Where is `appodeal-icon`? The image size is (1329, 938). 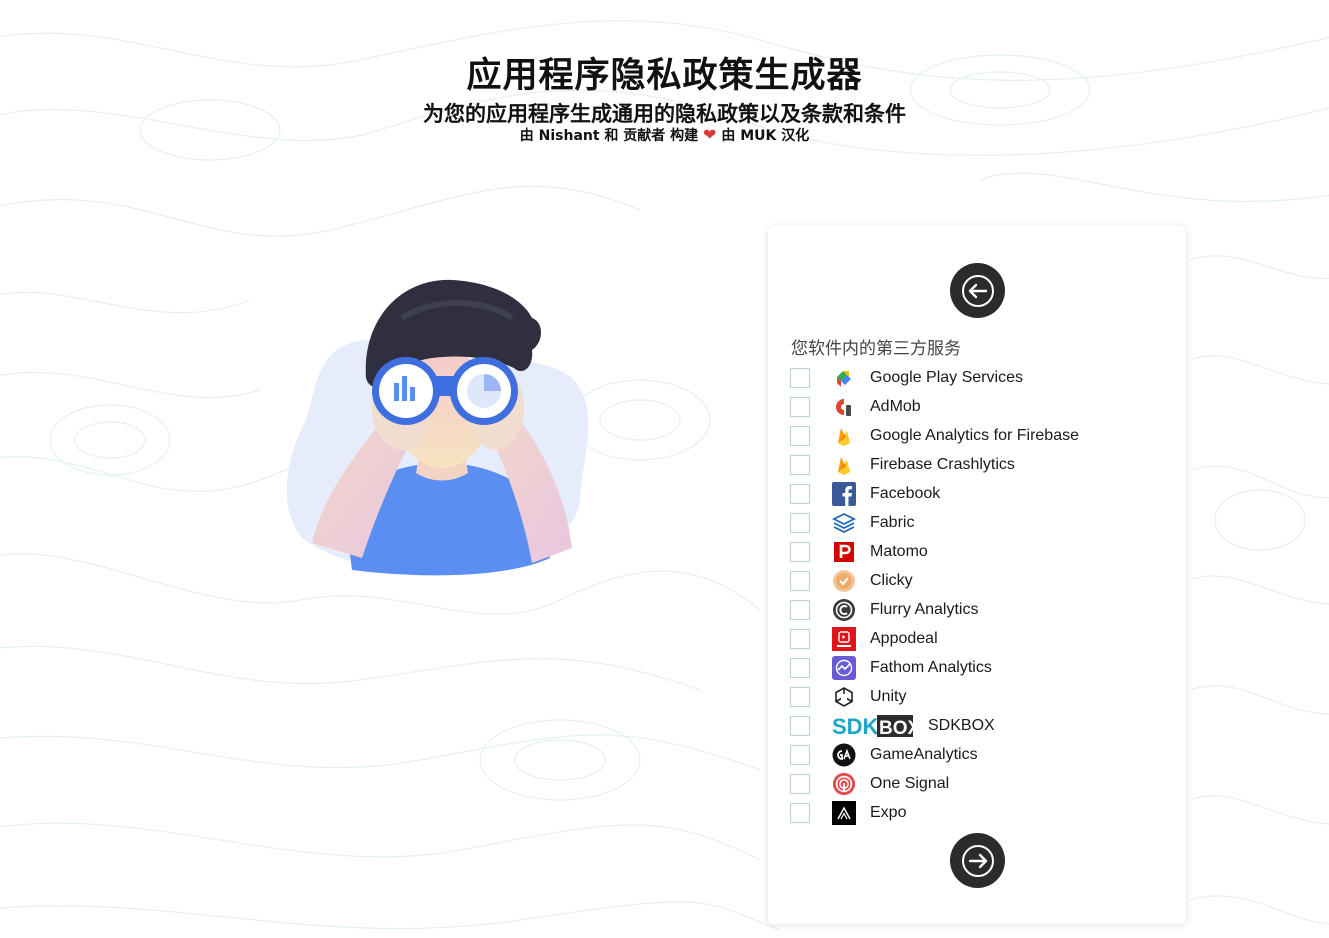
appodeal-icon is located at coordinates (844, 638).